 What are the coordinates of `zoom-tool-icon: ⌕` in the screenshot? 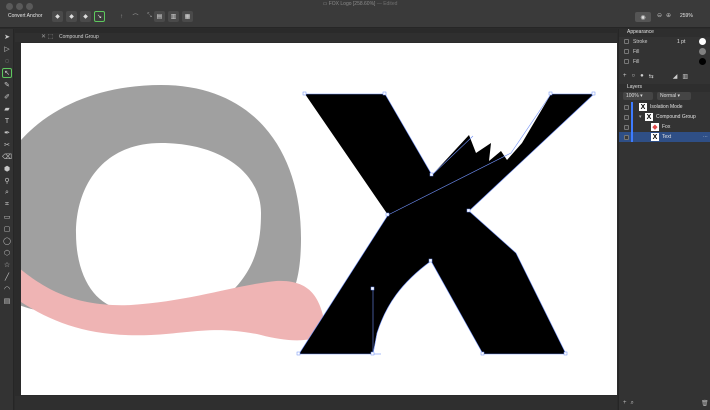 It's located at (7, 193).